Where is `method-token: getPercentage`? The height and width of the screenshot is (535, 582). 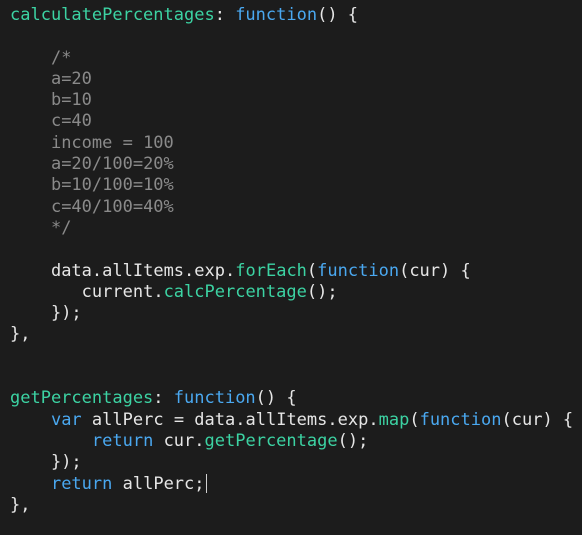
method-token: getPercentage is located at coordinates (271, 440).